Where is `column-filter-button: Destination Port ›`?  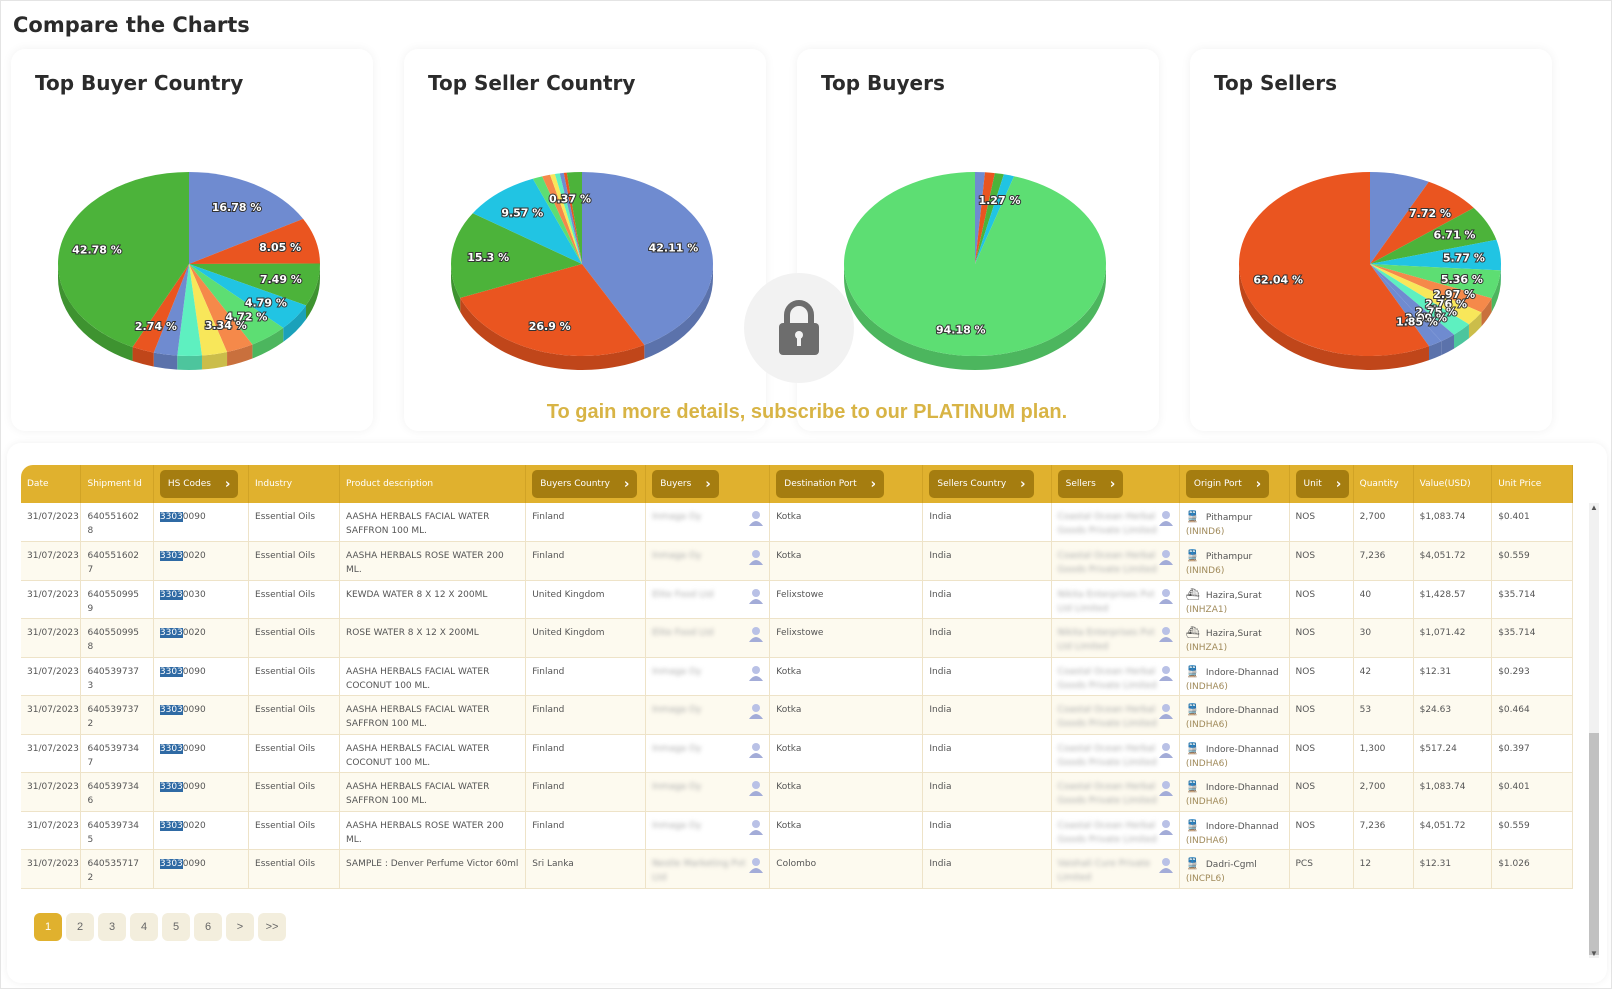 column-filter-button: Destination Port › is located at coordinates (830, 484).